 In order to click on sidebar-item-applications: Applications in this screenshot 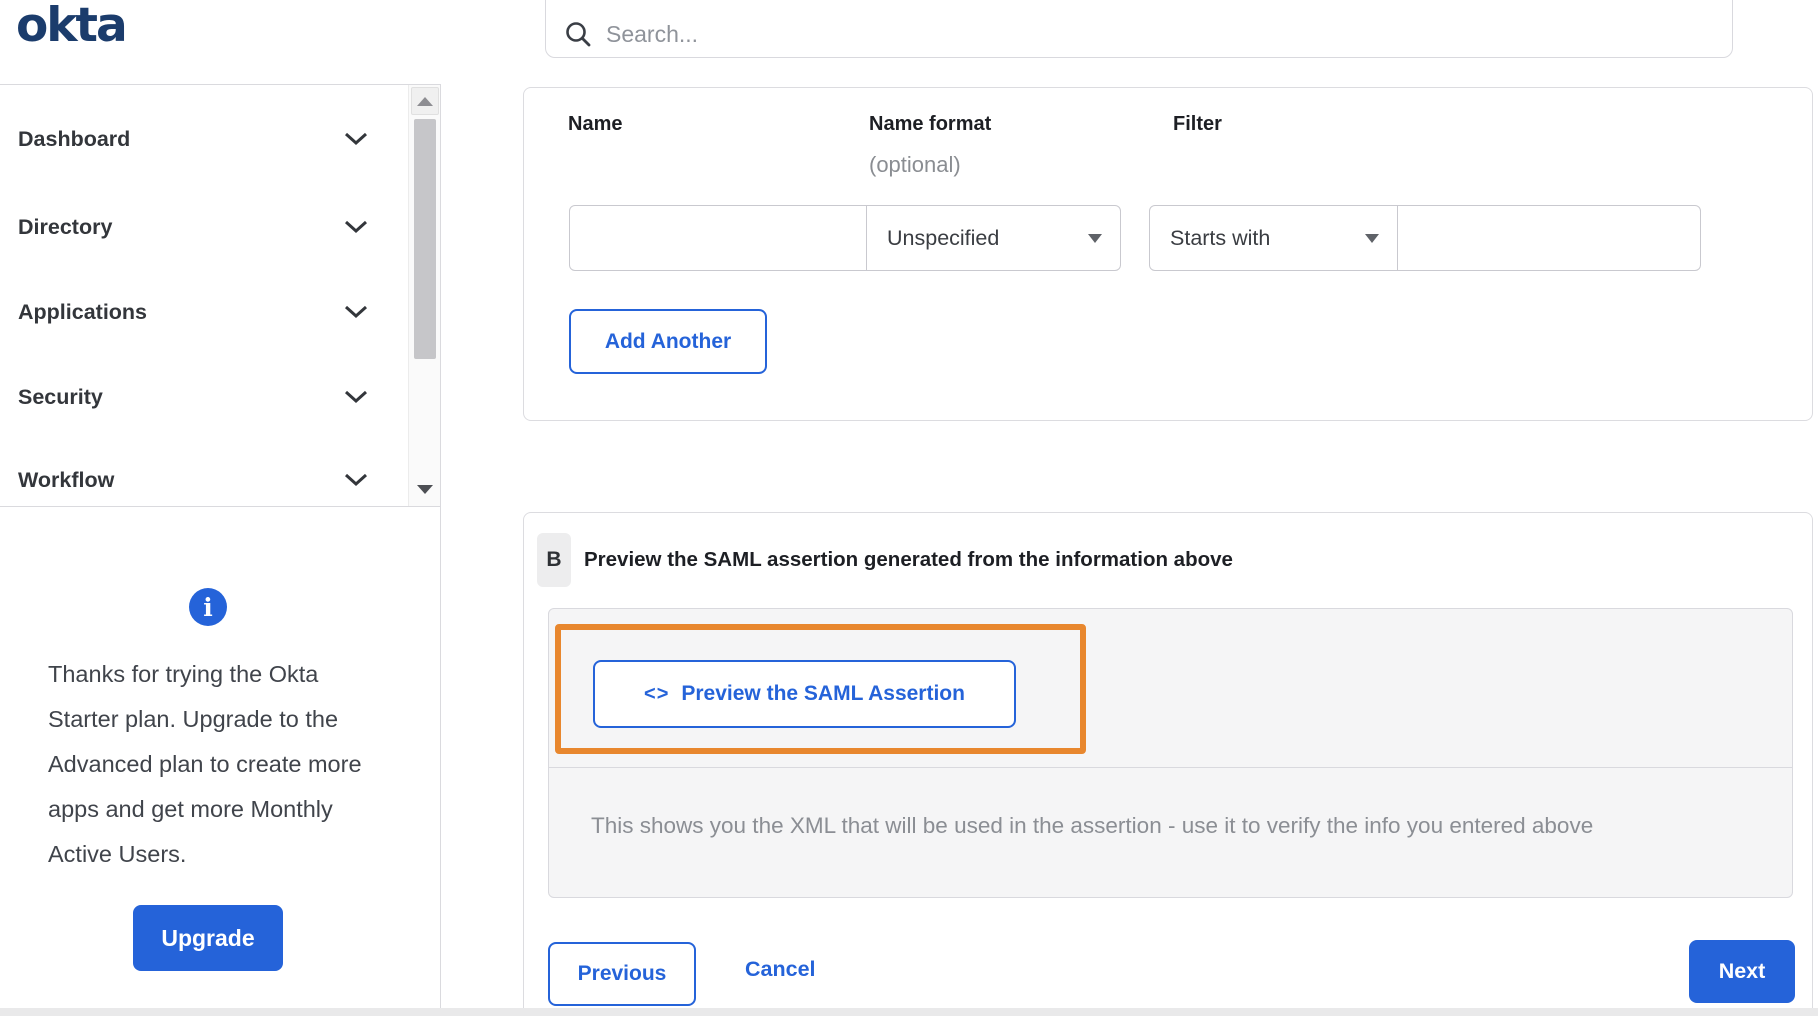, I will do `click(193, 312)`.